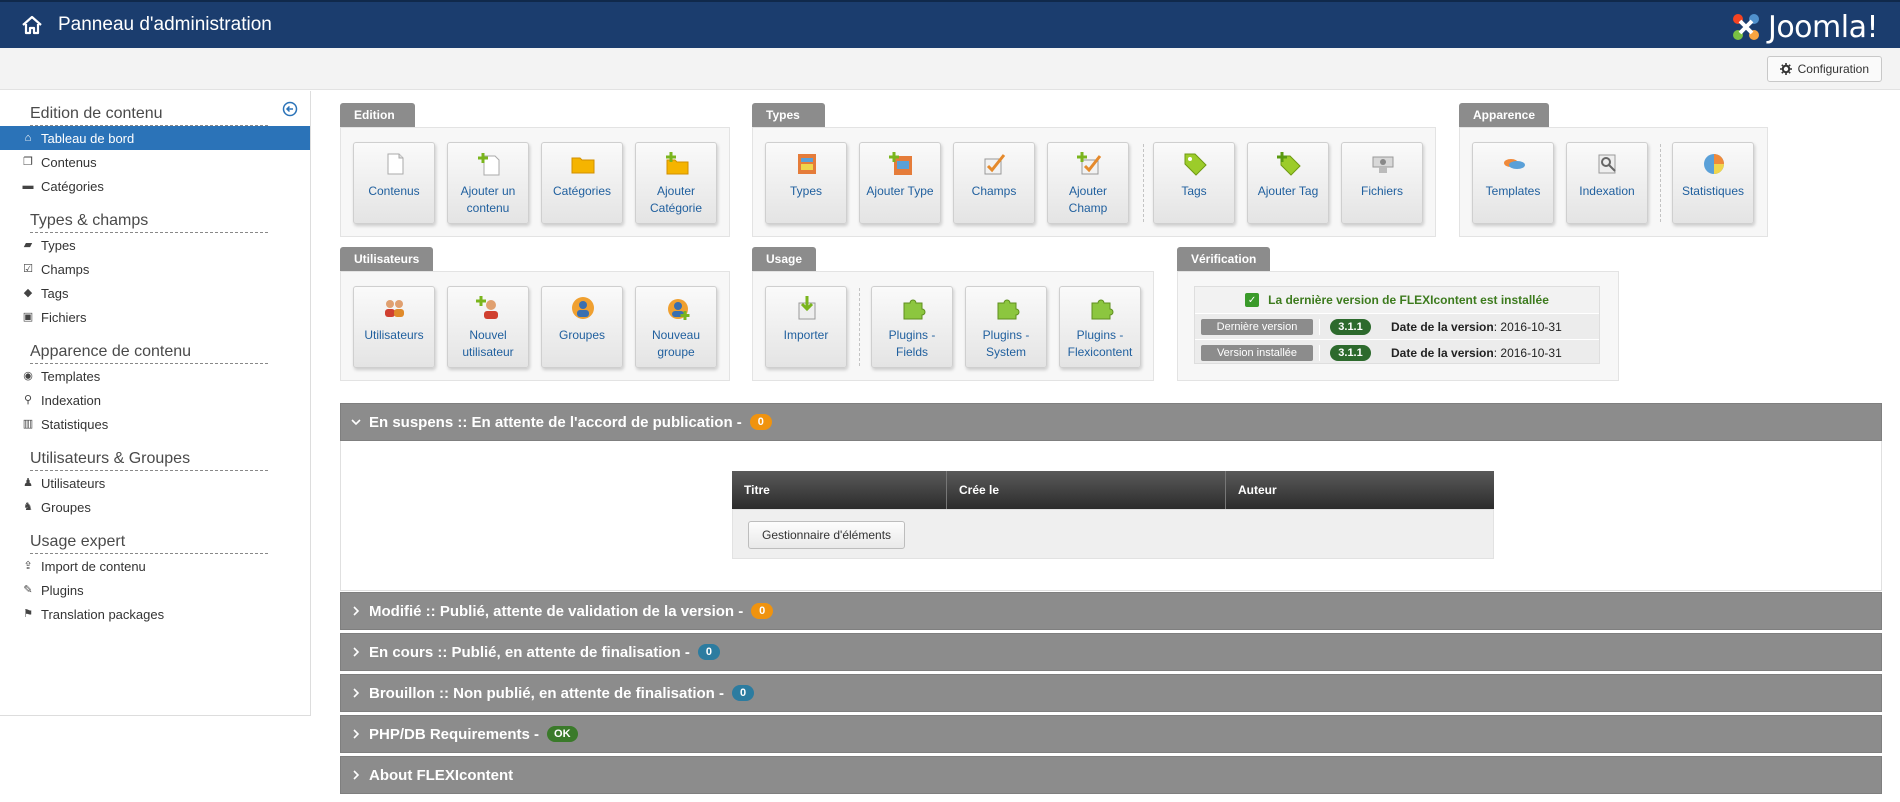  I want to click on pie-chart-icon, so click(1714, 164).